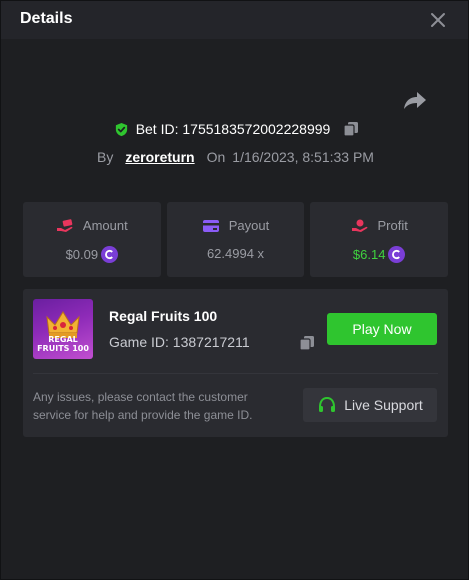 The image size is (469, 580). I want to click on bet-datetime: 1/16/2023, 8:51:33 PM, so click(303, 157).